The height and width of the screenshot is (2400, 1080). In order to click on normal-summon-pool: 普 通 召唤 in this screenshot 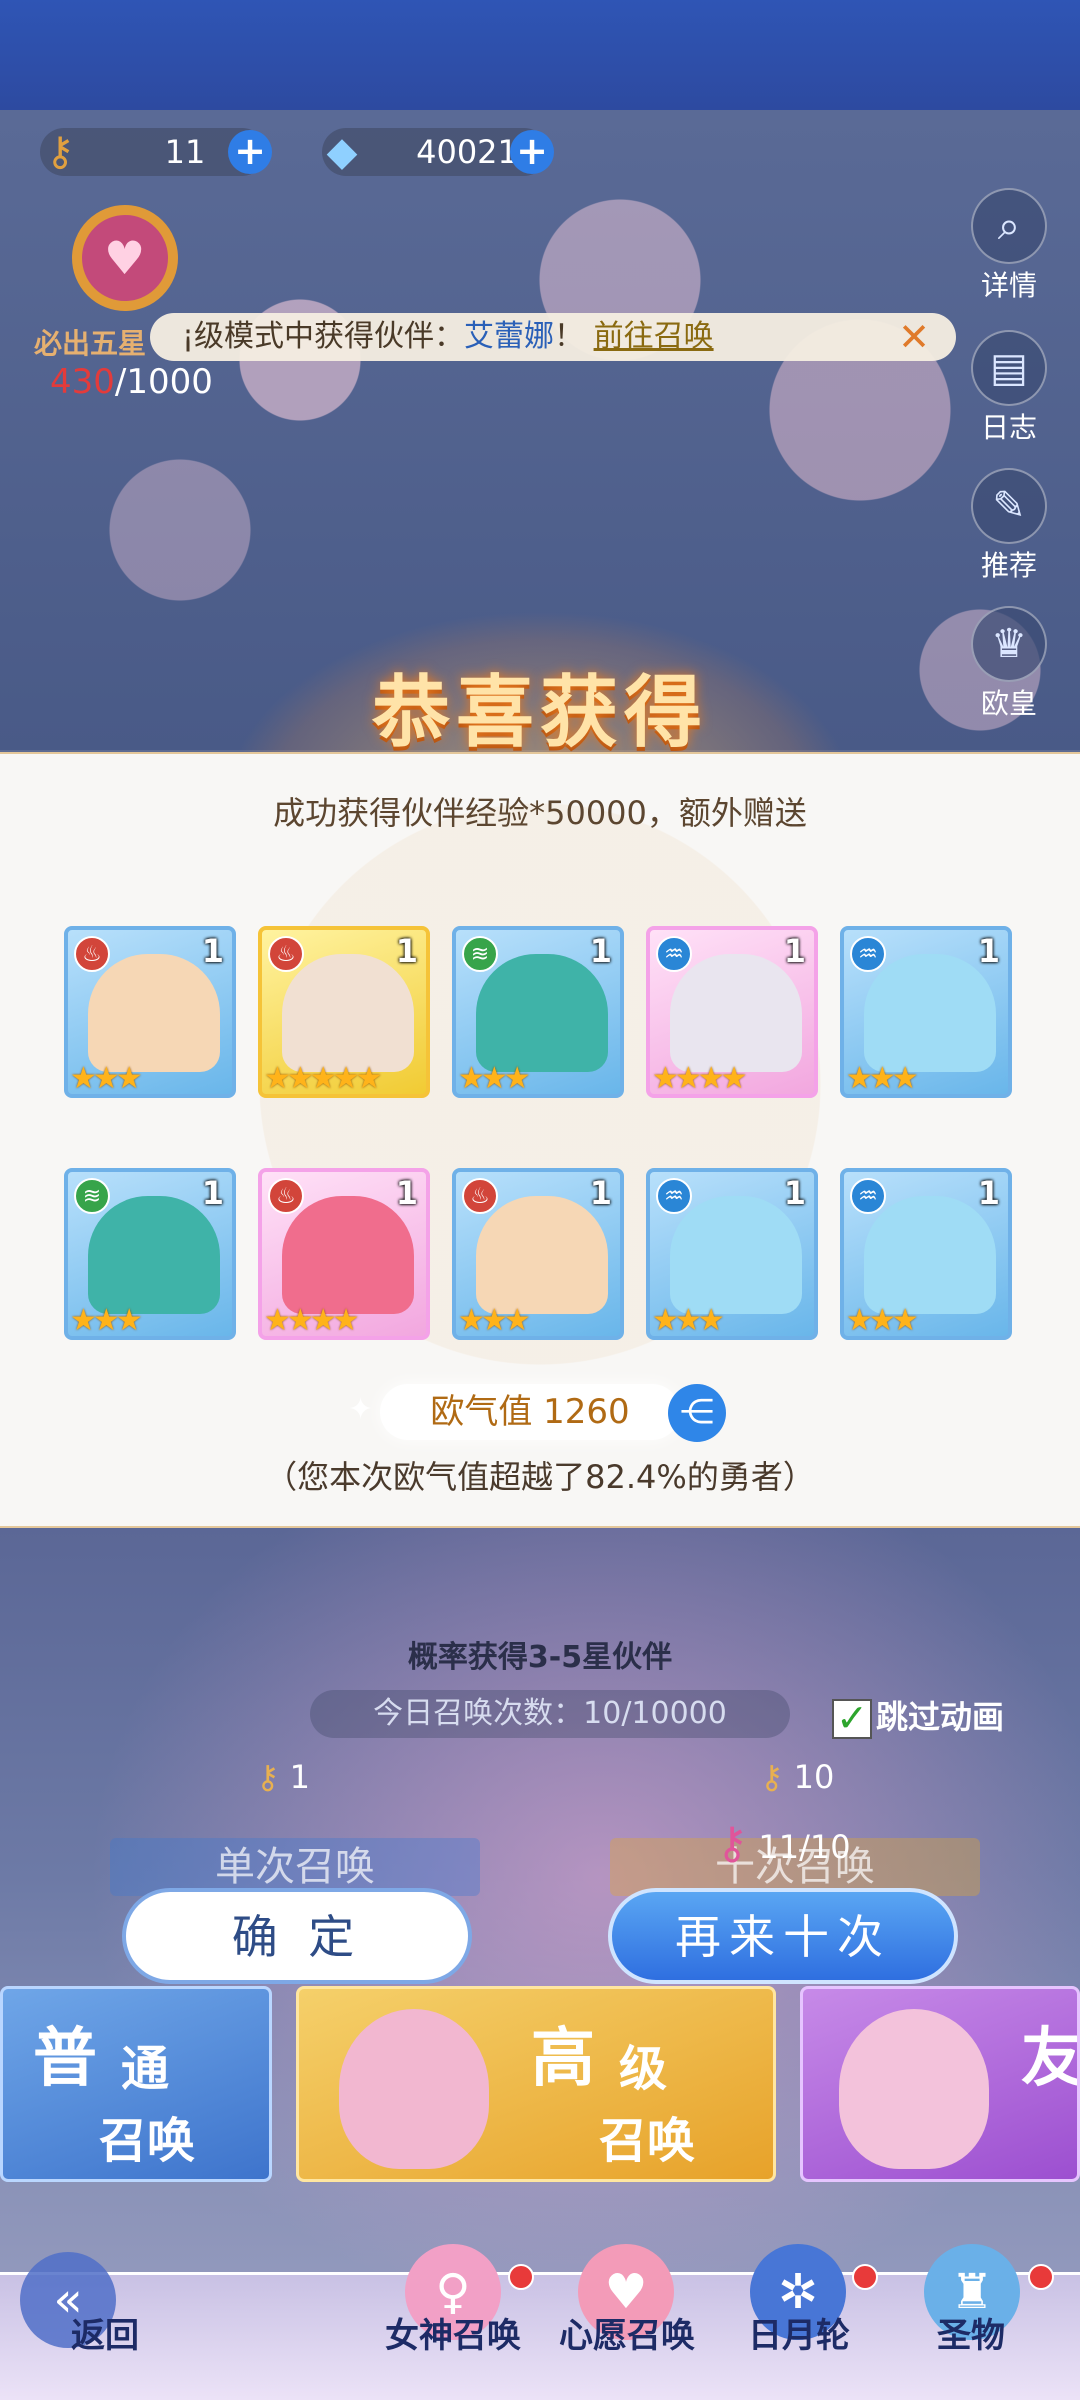, I will do `click(136, 2084)`.